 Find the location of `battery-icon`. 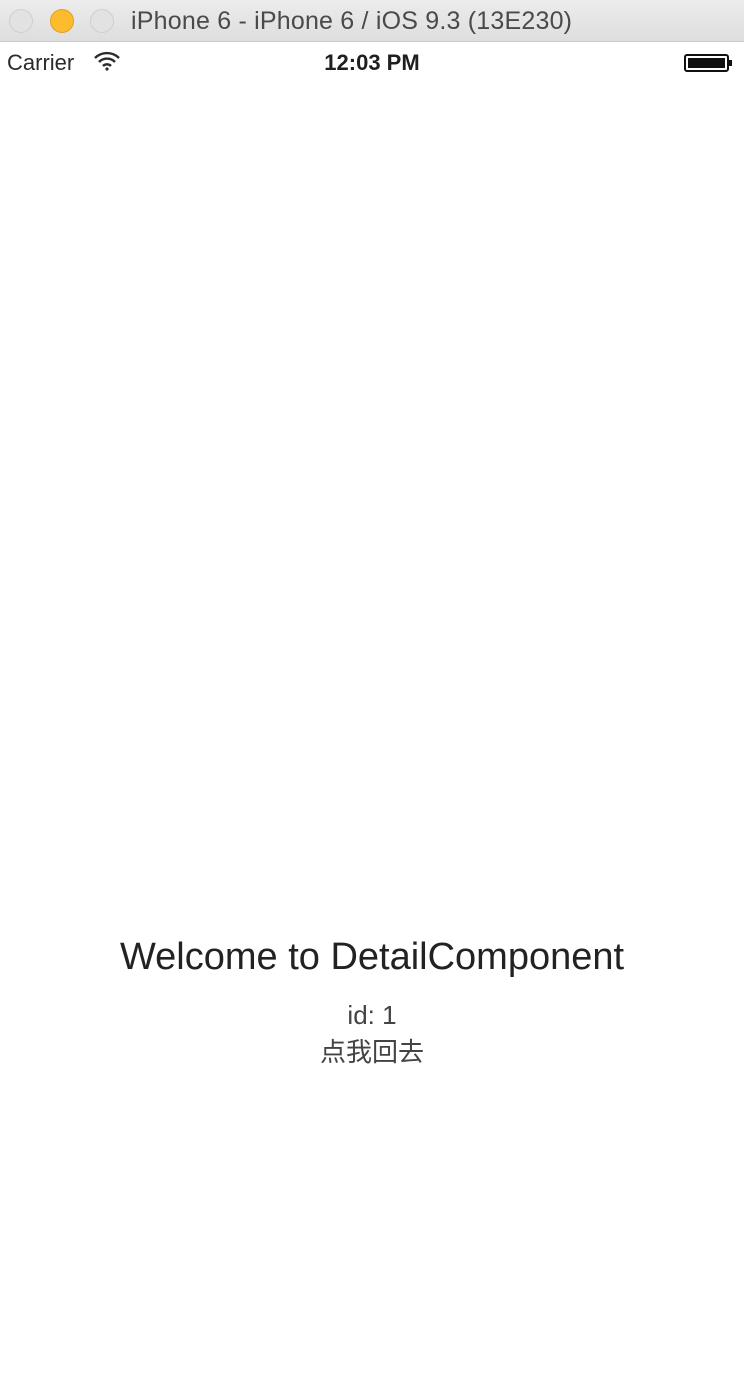

battery-icon is located at coordinates (708, 63).